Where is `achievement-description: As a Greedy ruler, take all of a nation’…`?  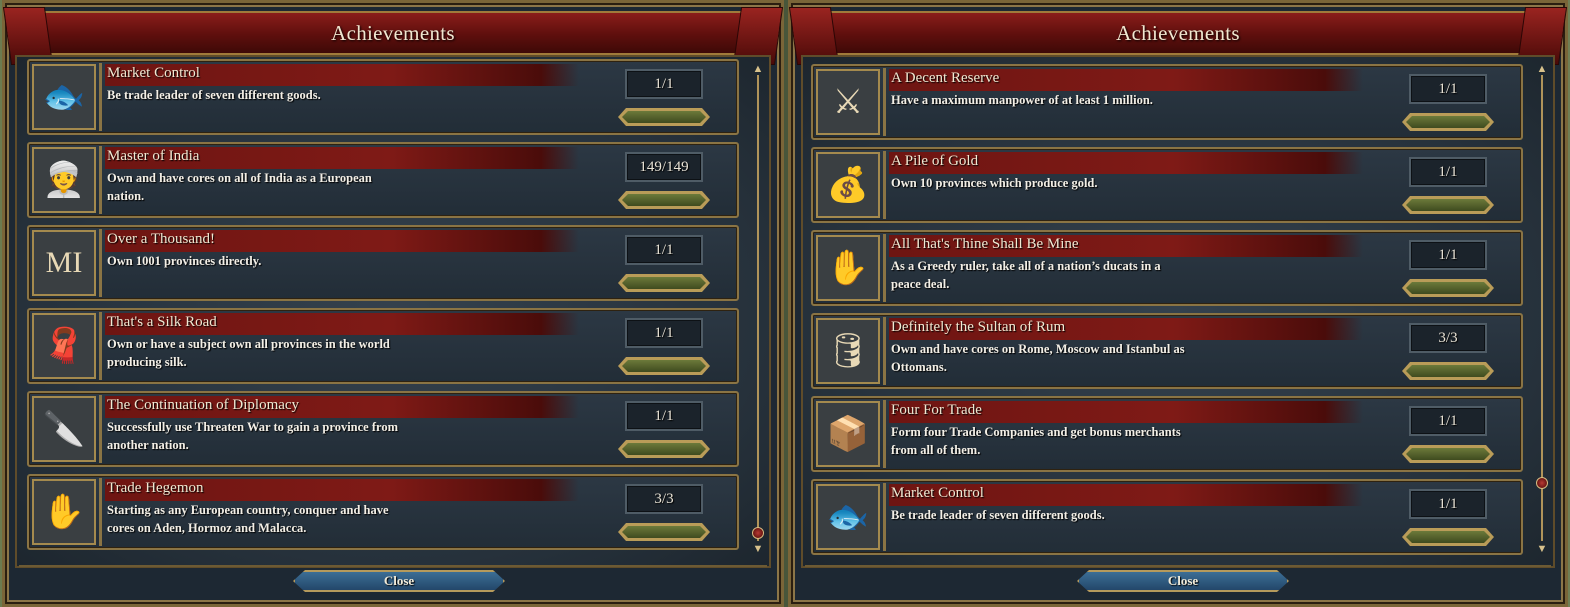 achievement-description: As a Greedy ruler, take all of a nation’… is located at coordinates (1026, 275).